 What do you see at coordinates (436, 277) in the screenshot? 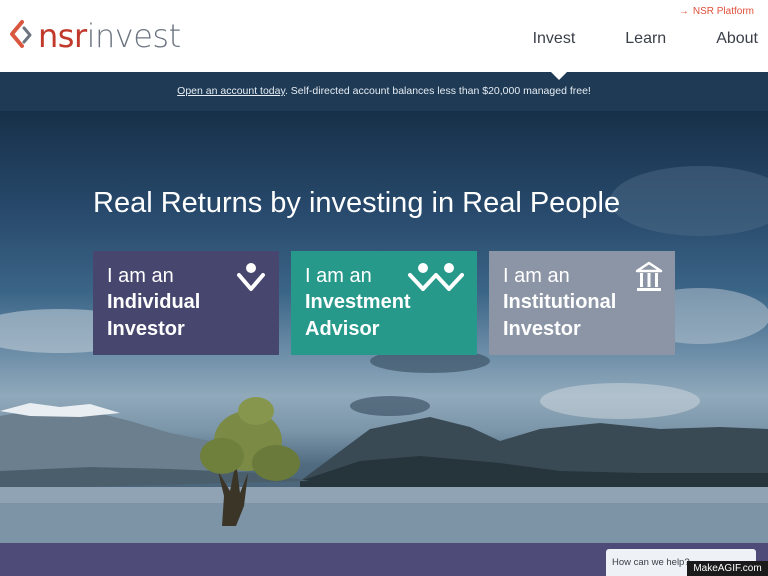
I see `two-people-icon` at bounding box center [436, 277].